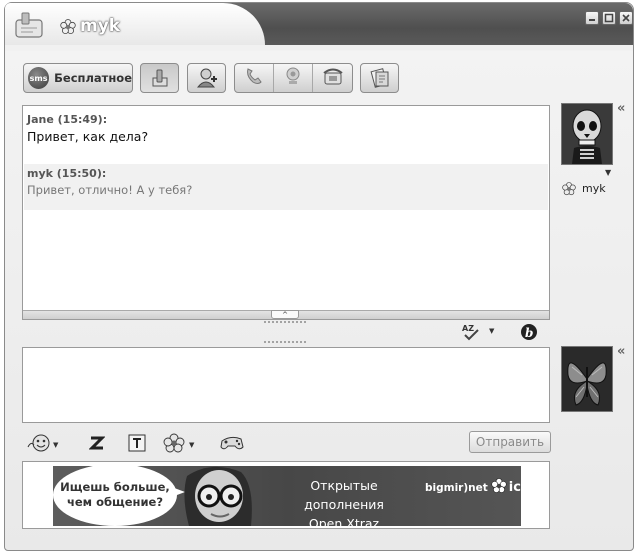 This screenshot has width=640, height=555. I want to click on contact-name: myk, so click(594, 188).